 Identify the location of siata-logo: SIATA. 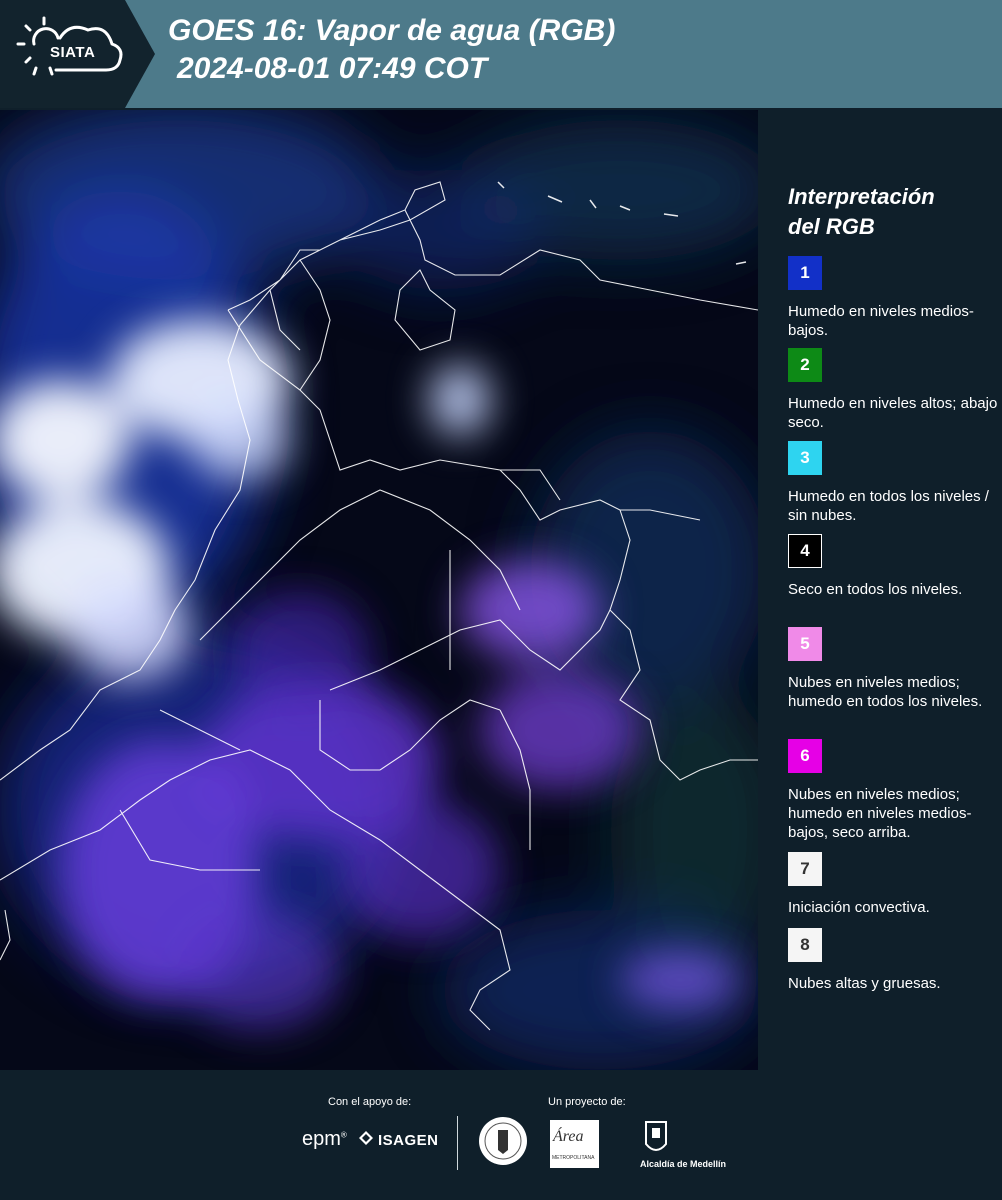
(77, 54).